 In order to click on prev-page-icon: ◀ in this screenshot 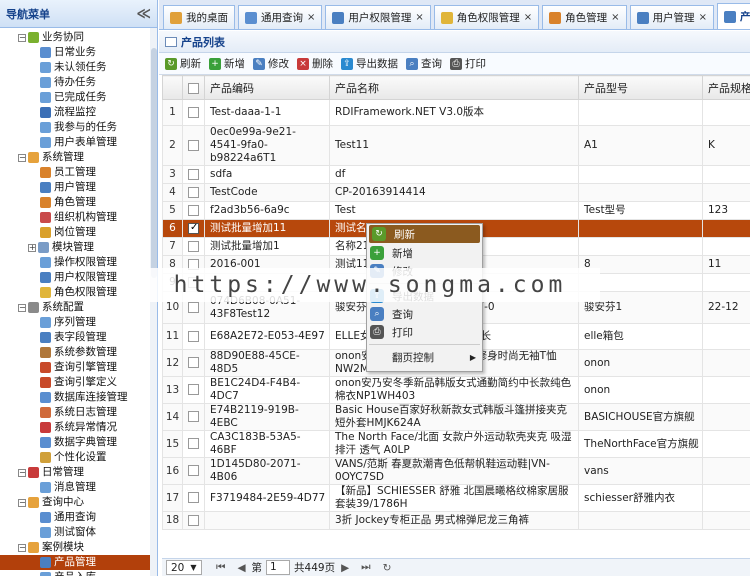, I will do `click(241, 568)`.